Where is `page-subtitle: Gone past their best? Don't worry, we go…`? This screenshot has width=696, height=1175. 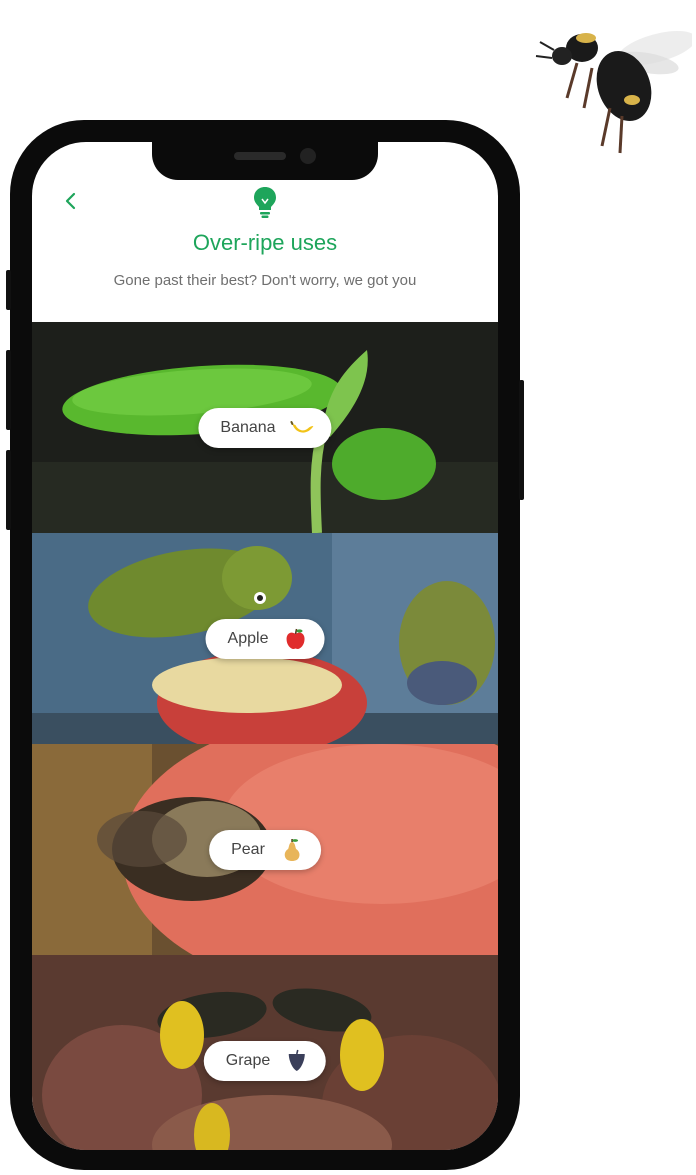 page-subtitle: Gone past their best? Don't worry, we go… is located at coordinates (265, 280).